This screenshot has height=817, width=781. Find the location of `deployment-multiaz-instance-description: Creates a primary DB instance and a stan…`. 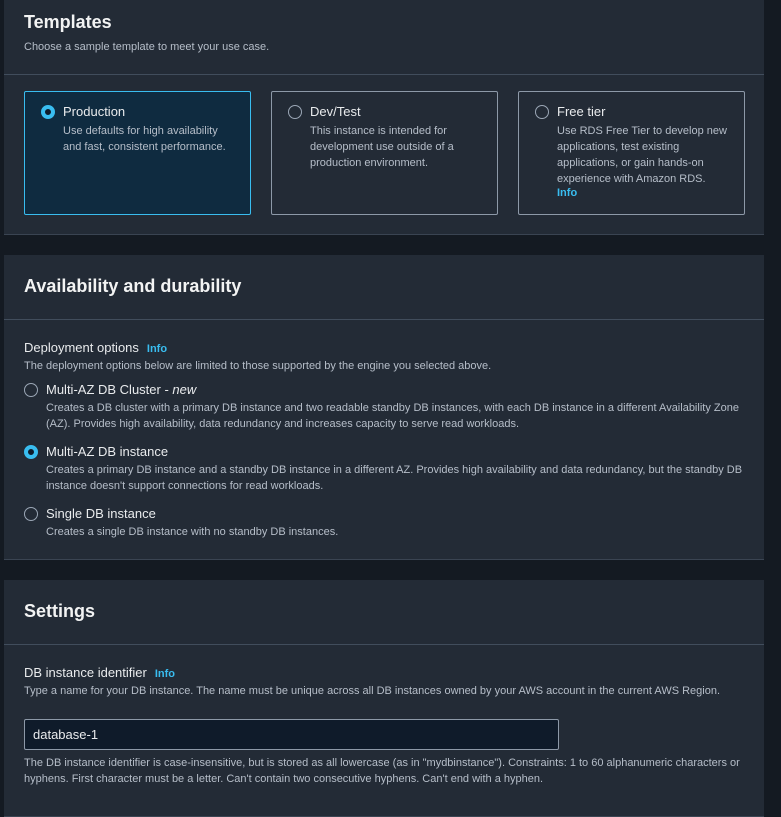

deployment-multiaz-instance-description: Creates a primary DB instance and a stan… is located at coordinates (394, 478).